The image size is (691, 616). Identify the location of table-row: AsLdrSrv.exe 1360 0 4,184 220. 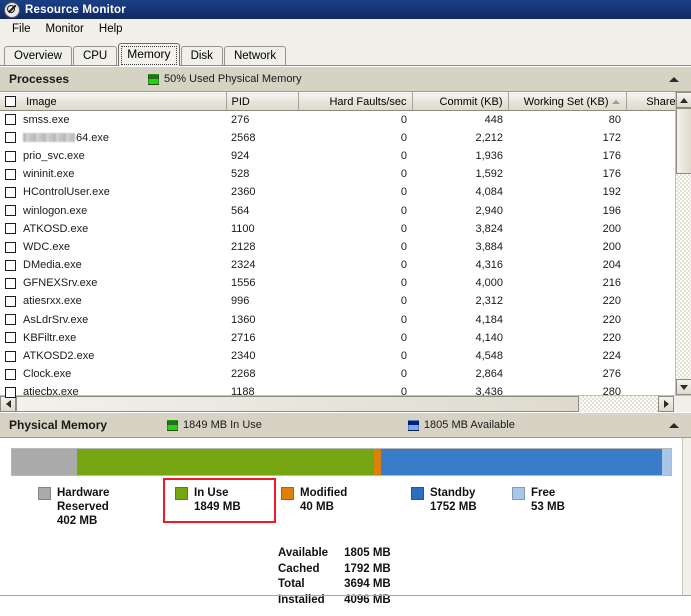
(345, 320).